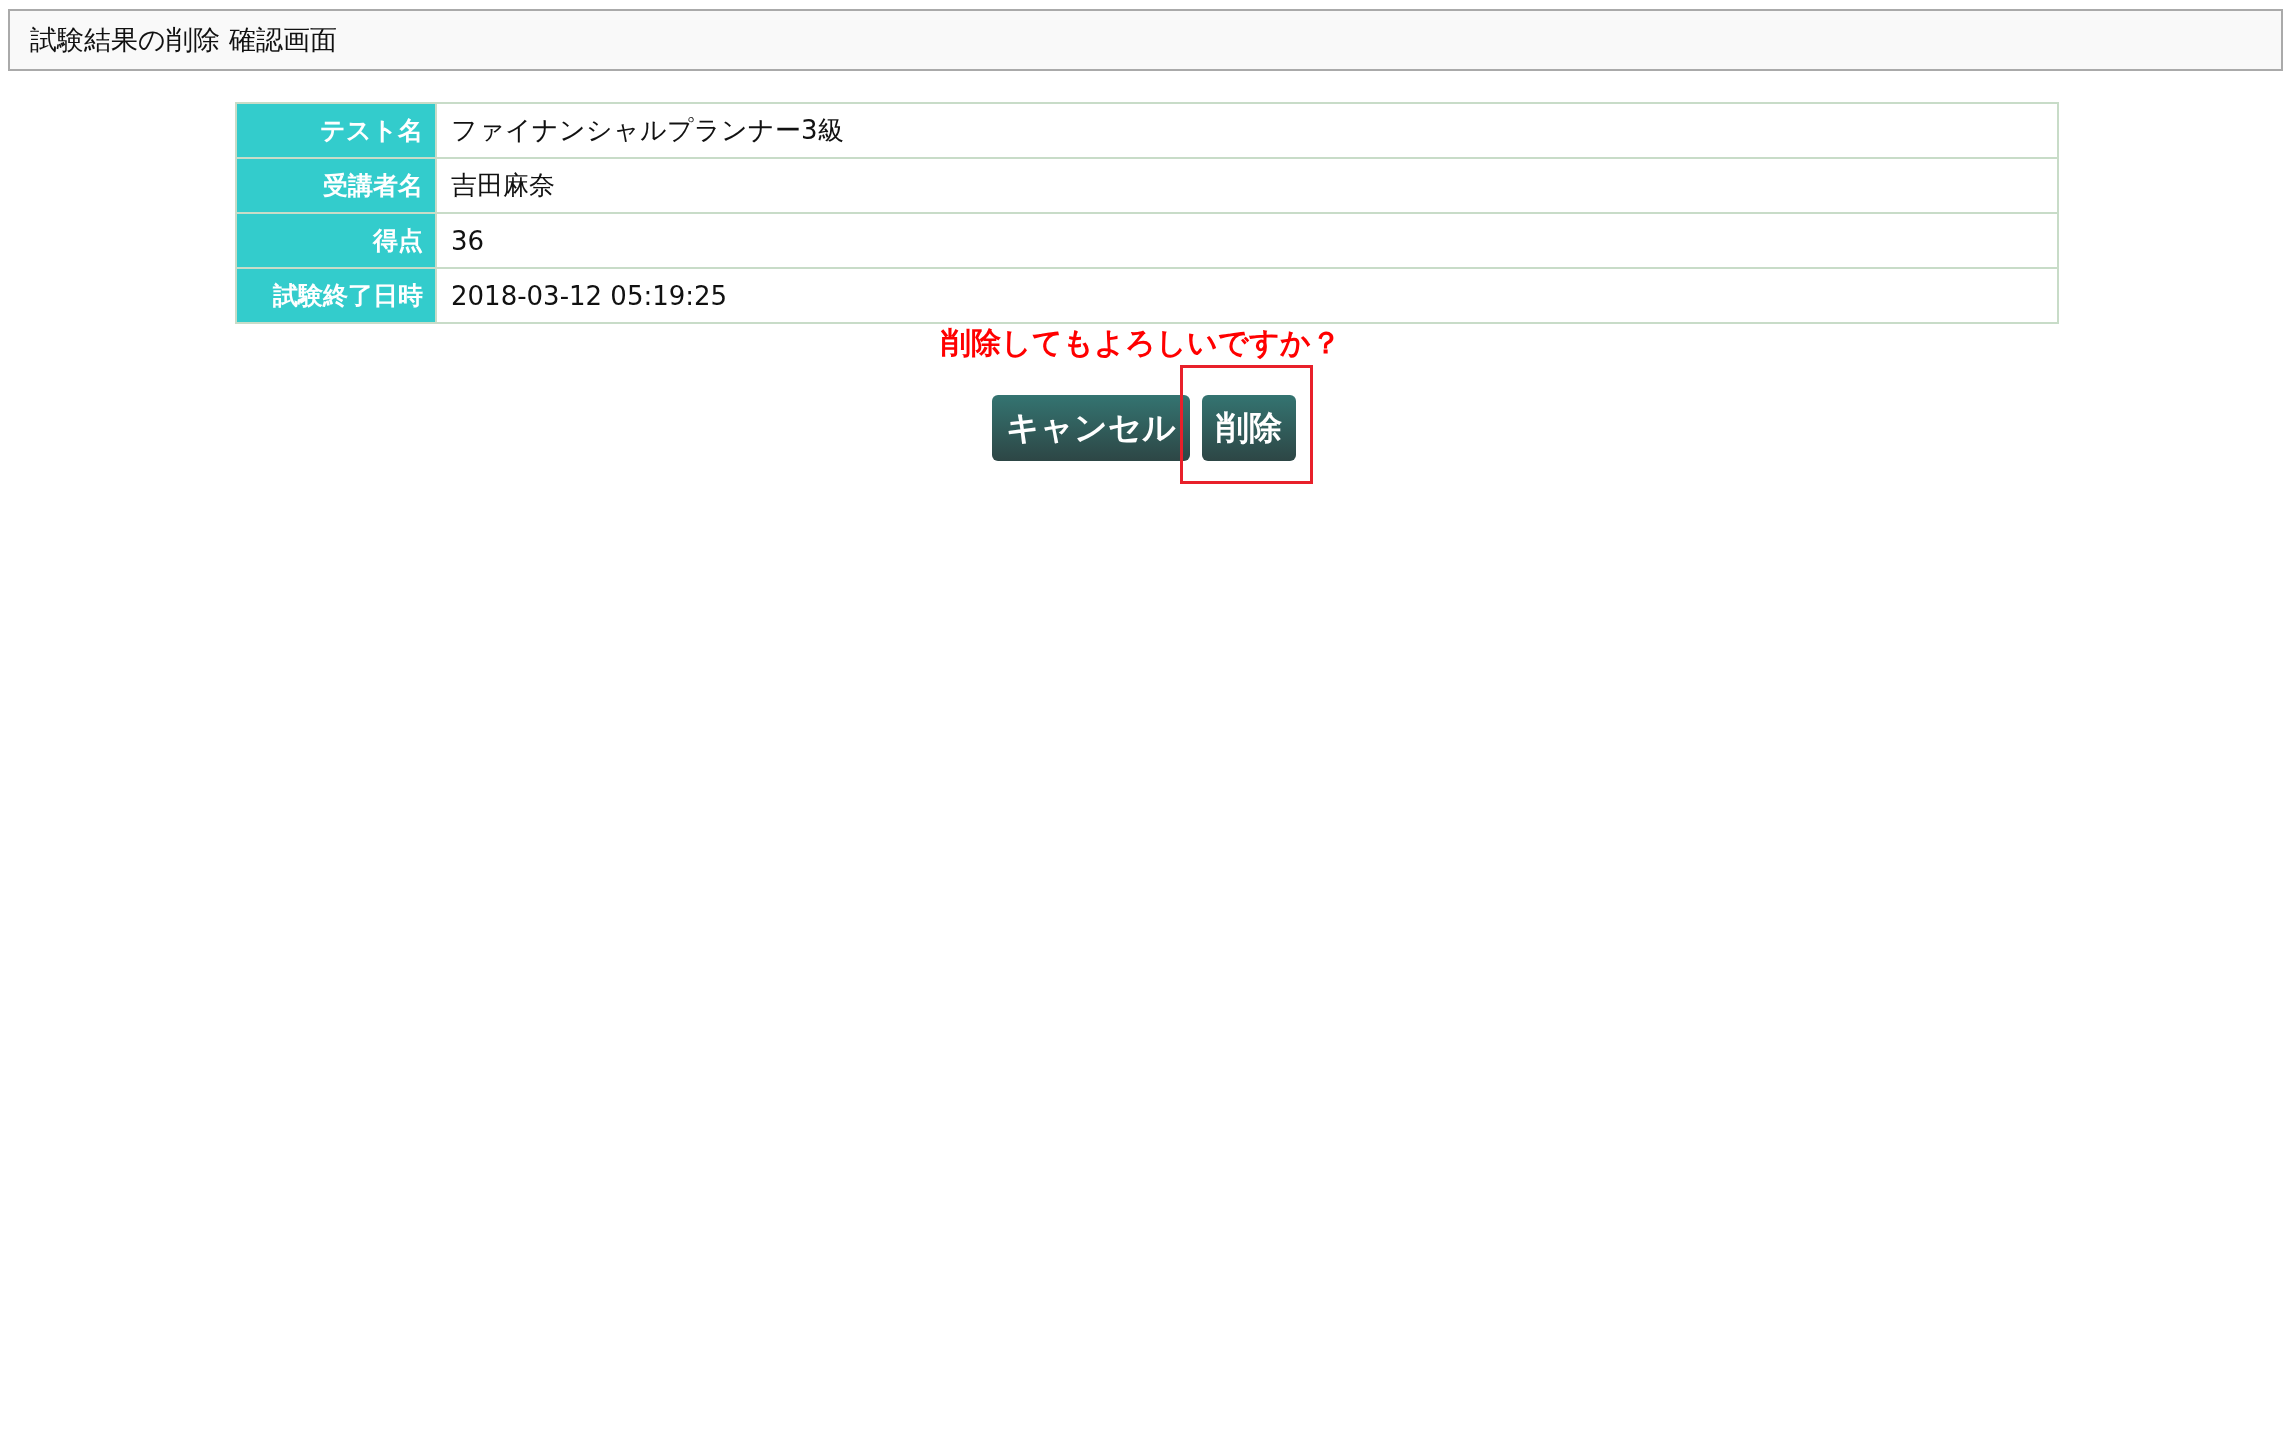  What do you see at coordinates (337, 240) in the screenshot?
I see `field-label: 得点` at bounding box center [337, 240].